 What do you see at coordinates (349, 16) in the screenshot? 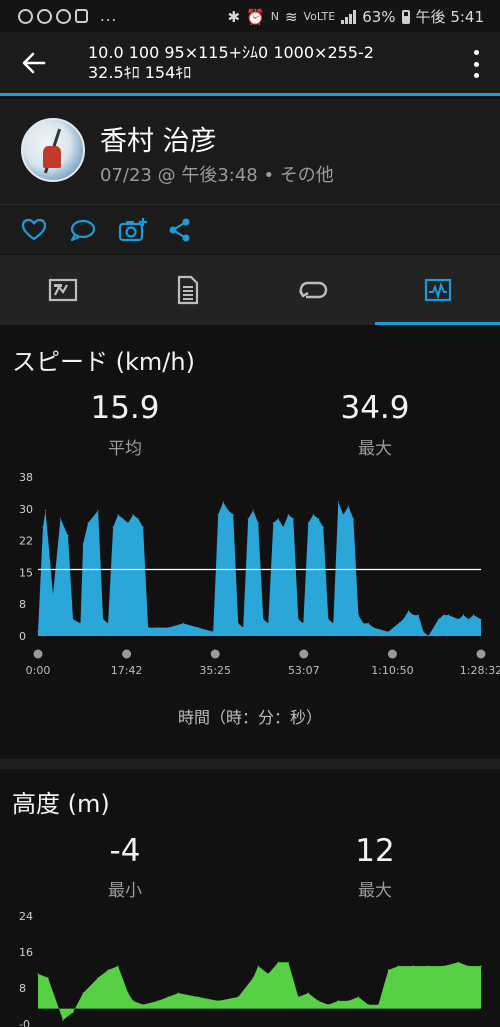
I see `signal-icon` at bounding box center [349, 16].